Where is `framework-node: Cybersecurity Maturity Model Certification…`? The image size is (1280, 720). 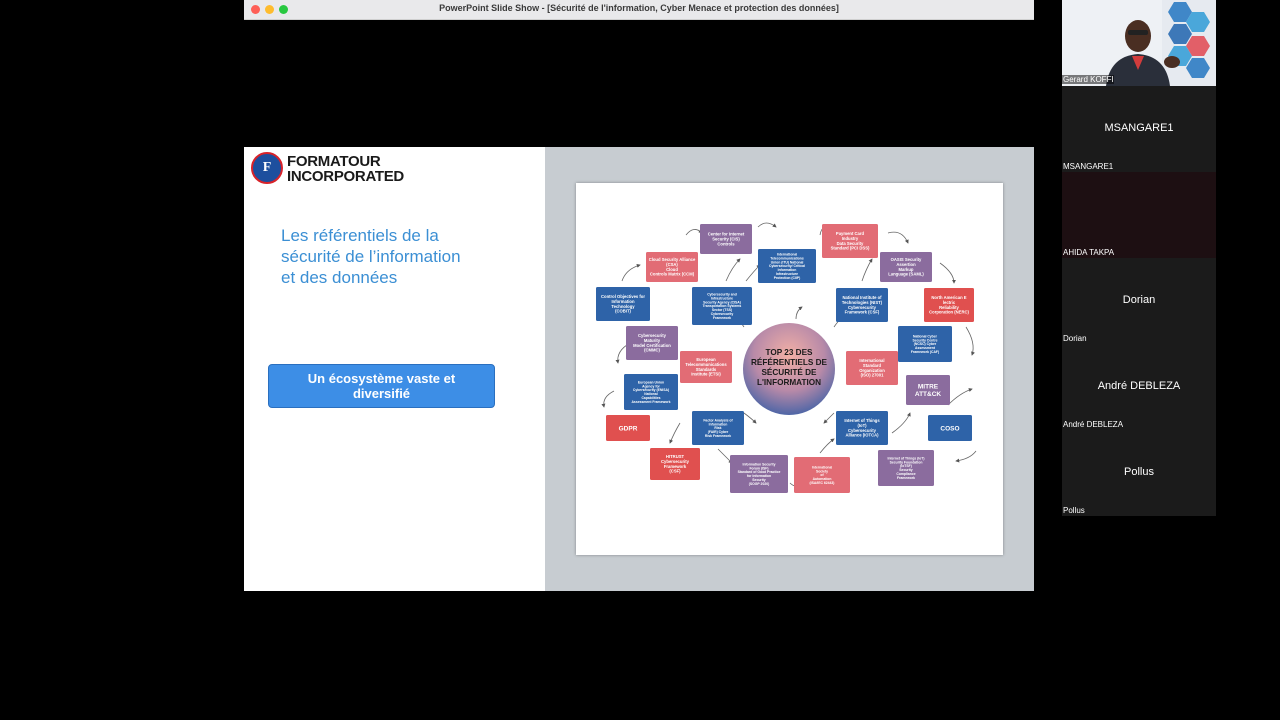
framework-node: Cybersecurity Maturity Model Certification… is located at coordinates (652, 343).